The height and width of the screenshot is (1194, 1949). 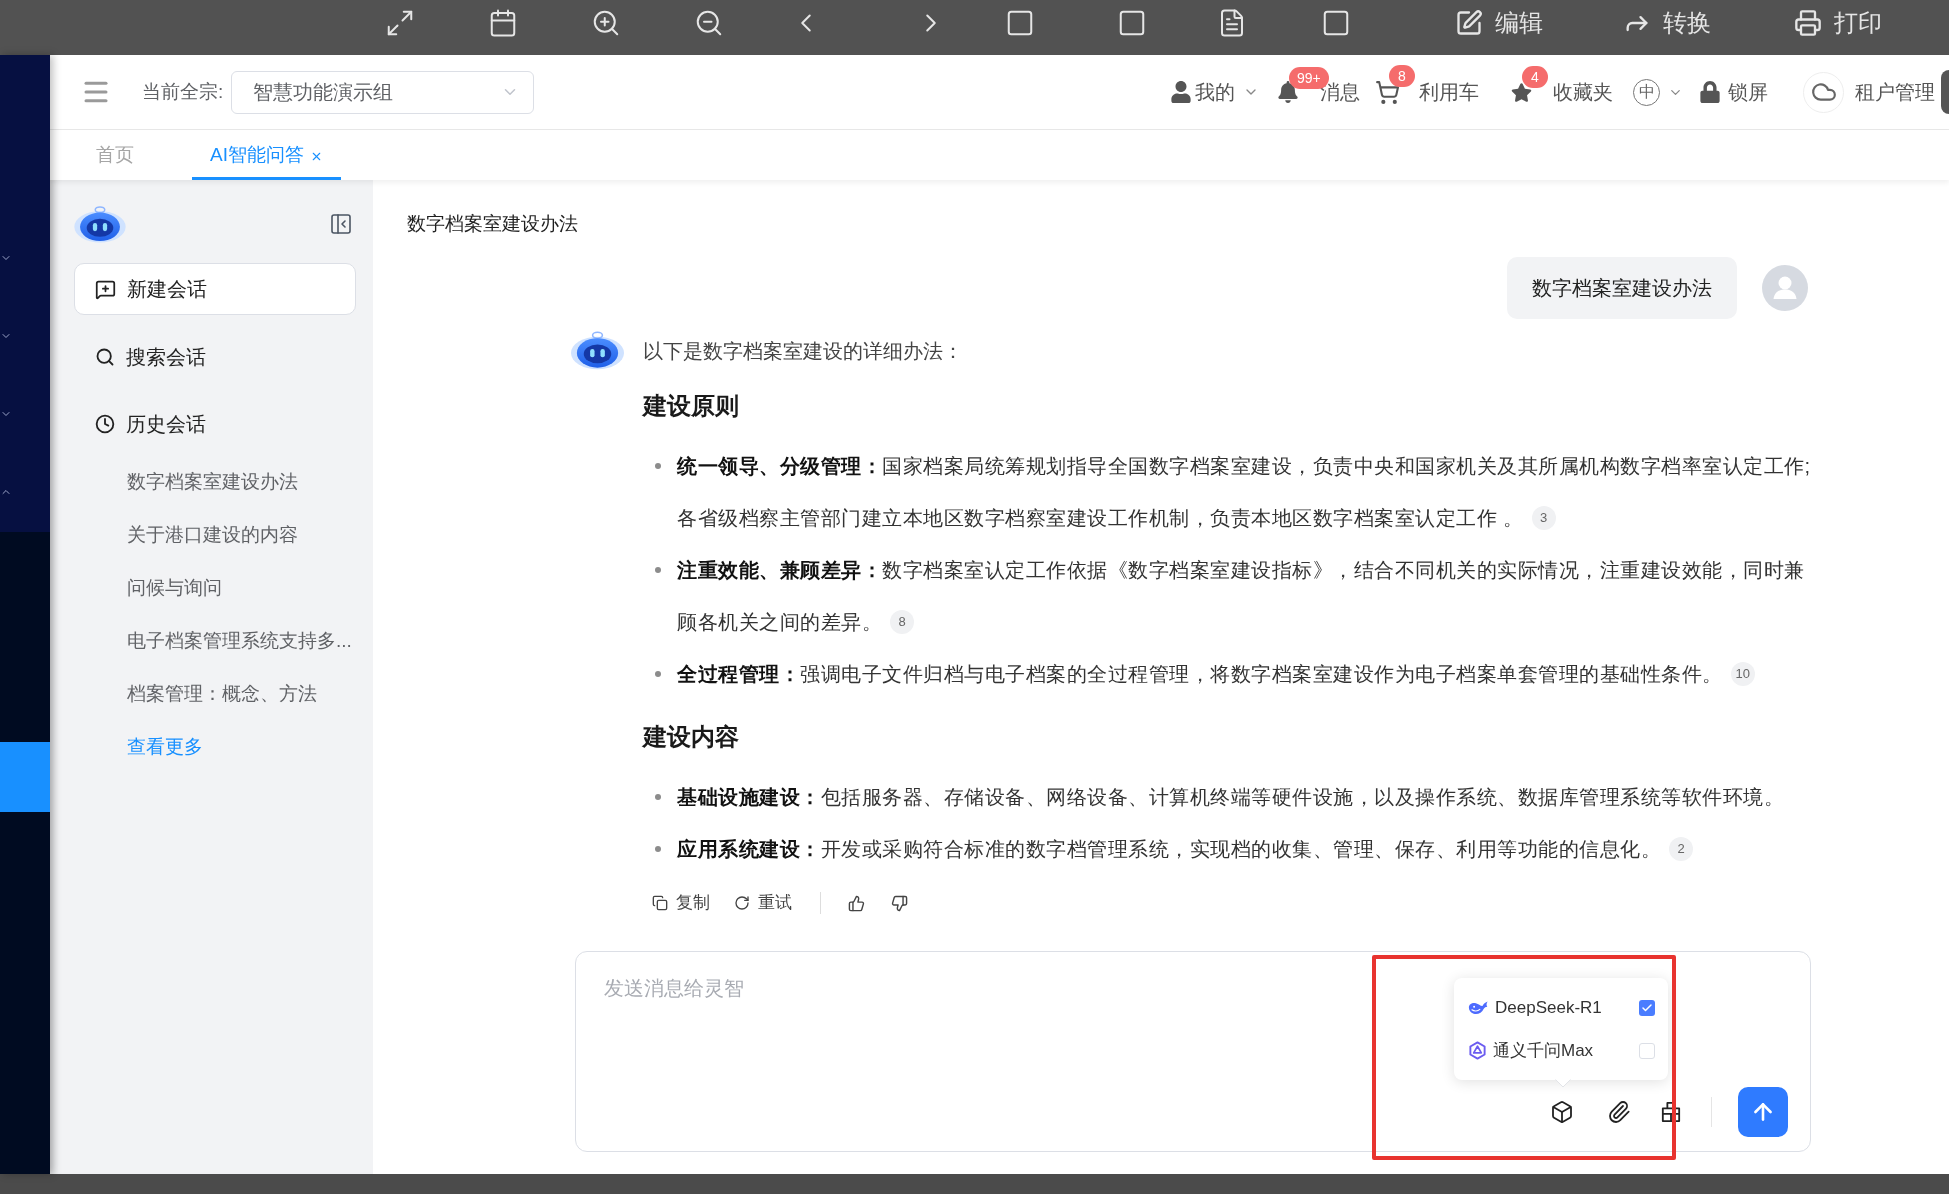 I want to click on paperclip-icon, so click(x=1619, y=1112).